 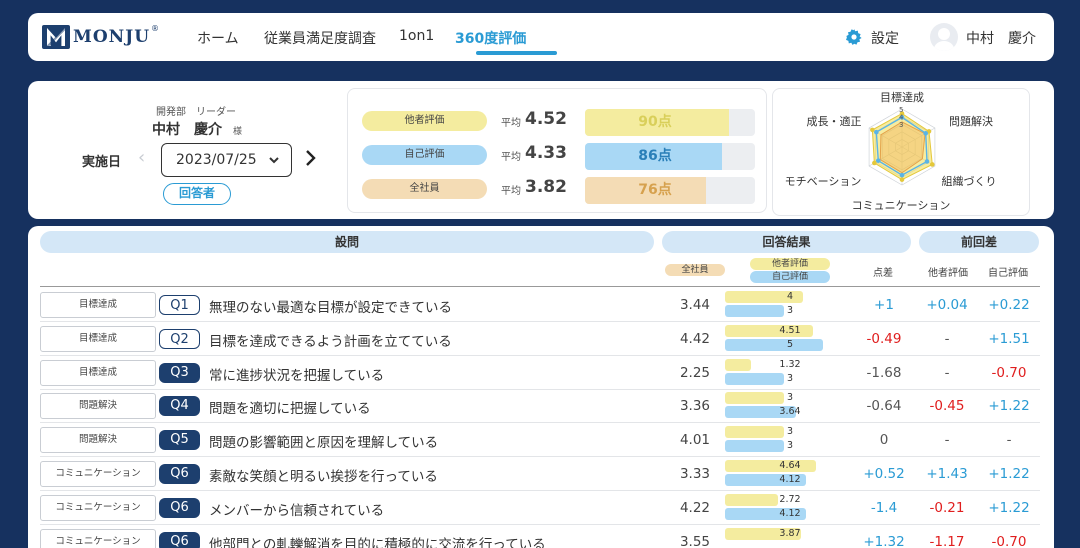 I want to click on question-text: 問題の影響範囲と原因を理解している, so click(x=324, y=443).